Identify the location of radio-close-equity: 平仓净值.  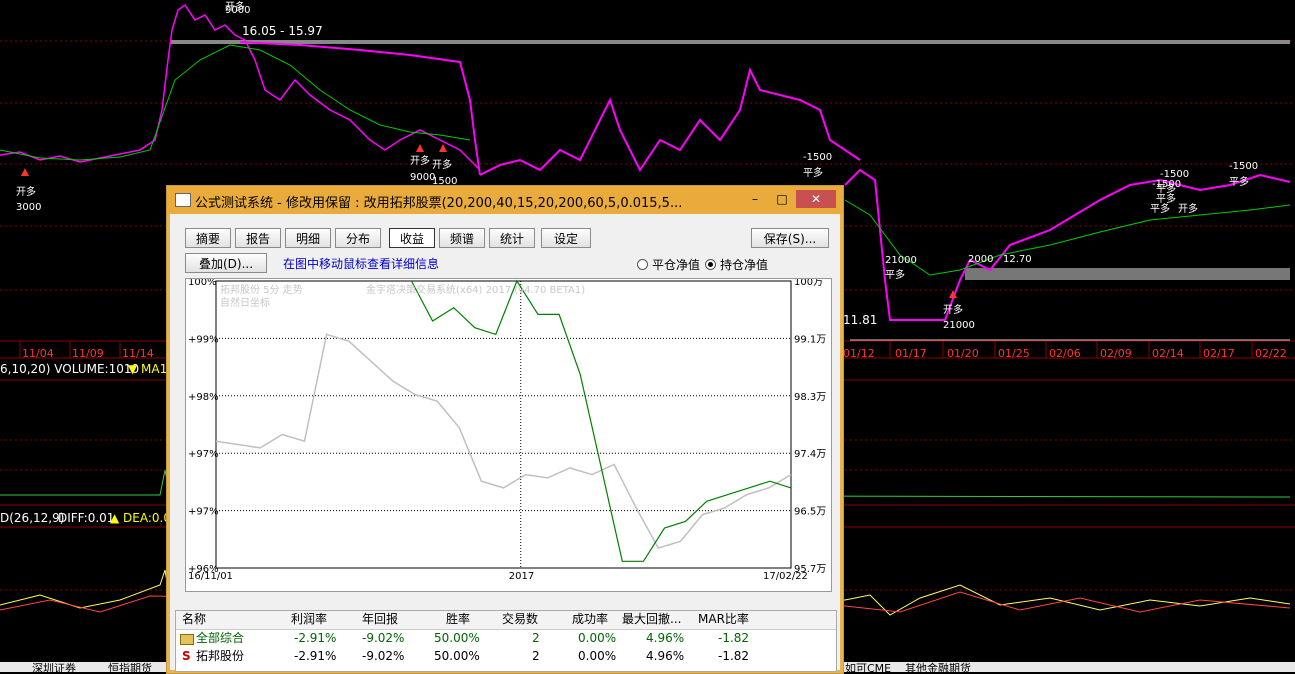
(668, 264).